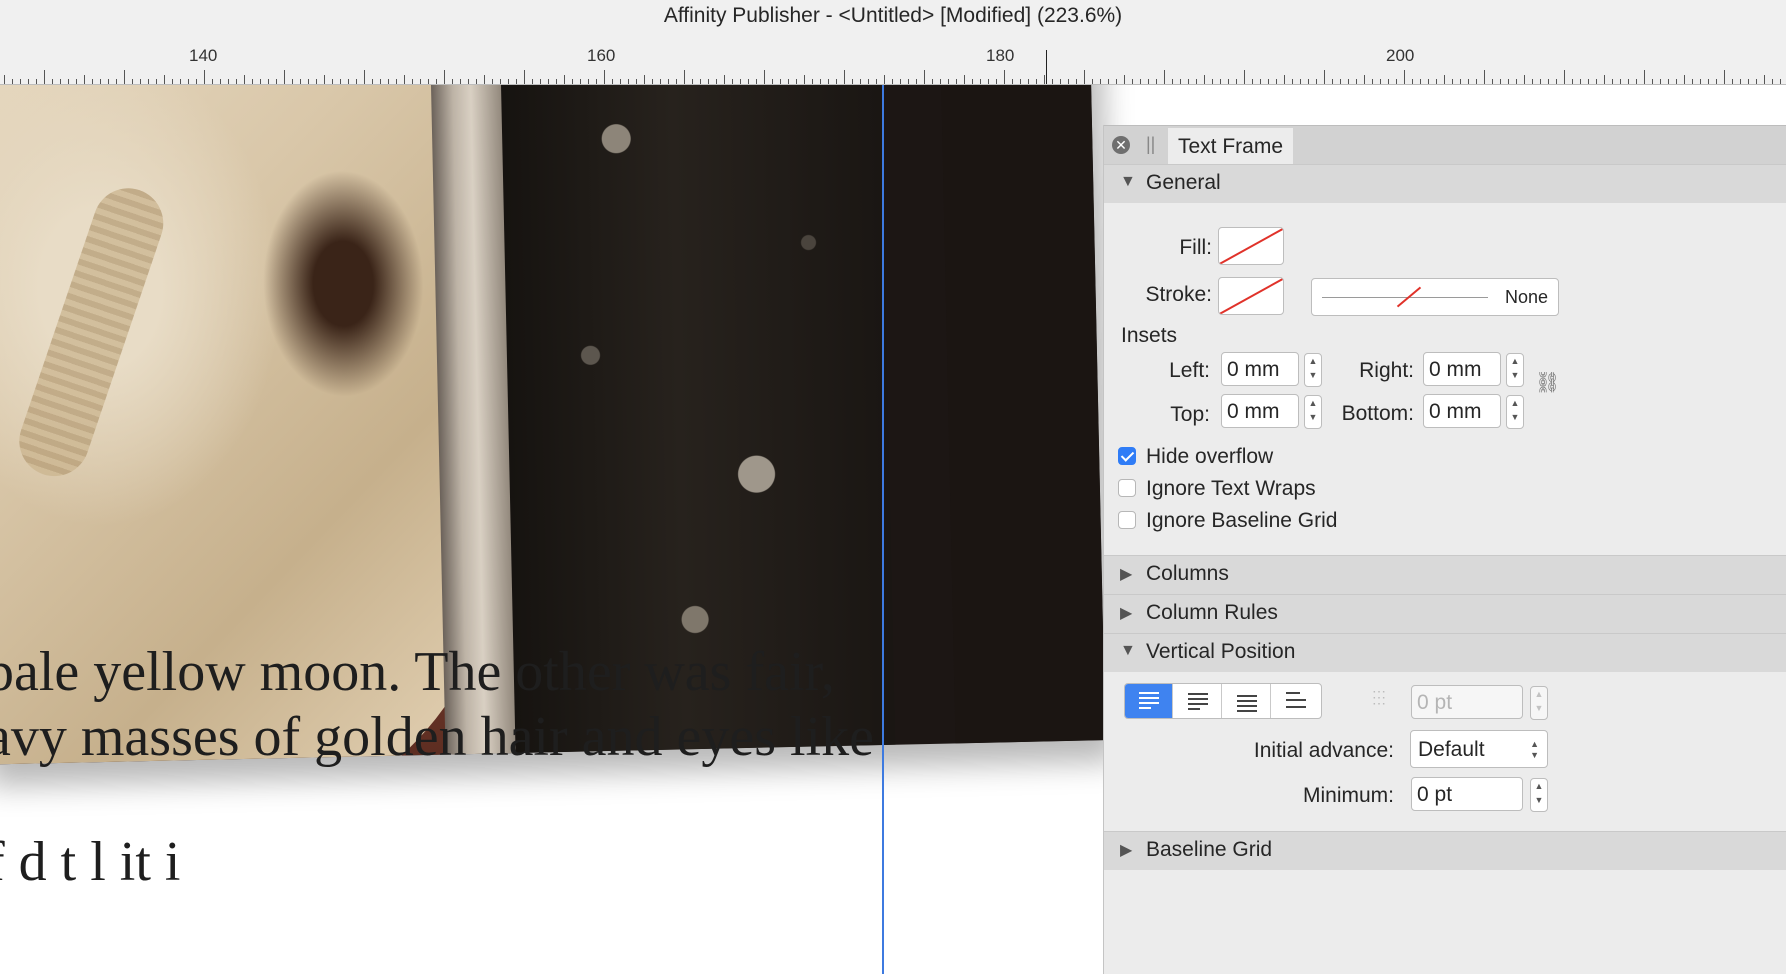 The width and height of the screenshot is (1786, 974). Describe the element at coordinates (1187, 573) in the screenshot. I see `section-columns-label: Columns` at that location.